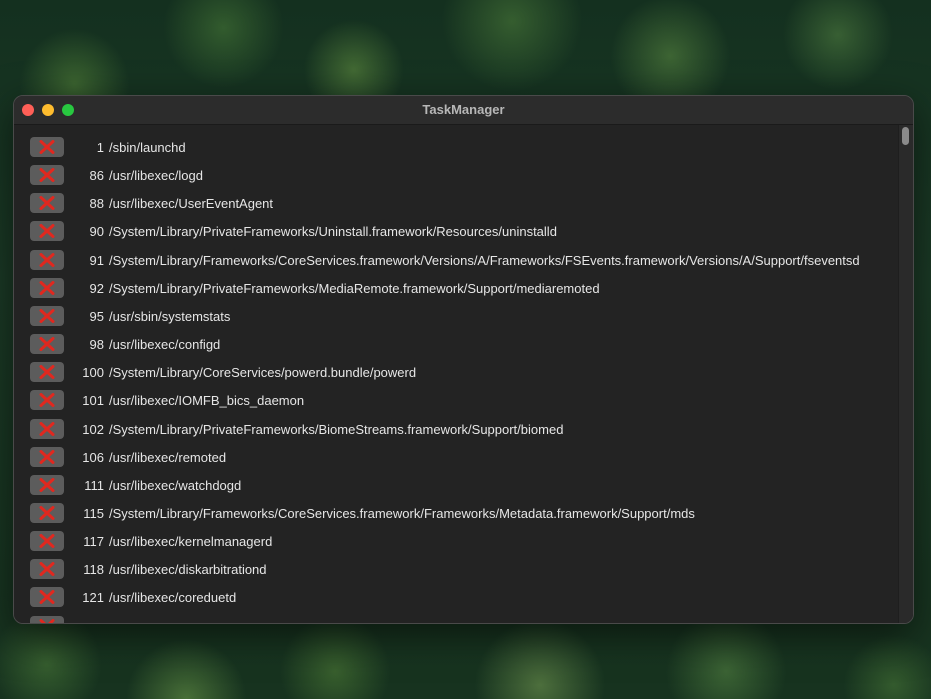 The width and height of the screenshot is (931, 699). What do you see at coordinates (93, 429) in the screenshot?
I see `process-pid: 102` at bounding box center [93, 429].